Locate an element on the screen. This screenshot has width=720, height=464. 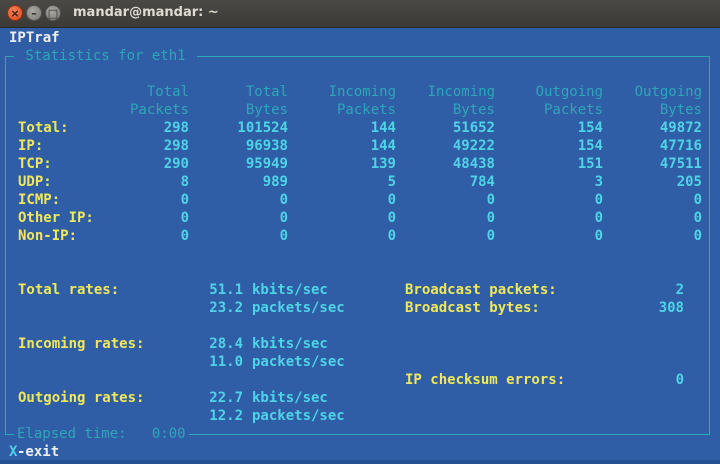
incoming-kbits-value: 28.4 is located at coordinates (226, 344).